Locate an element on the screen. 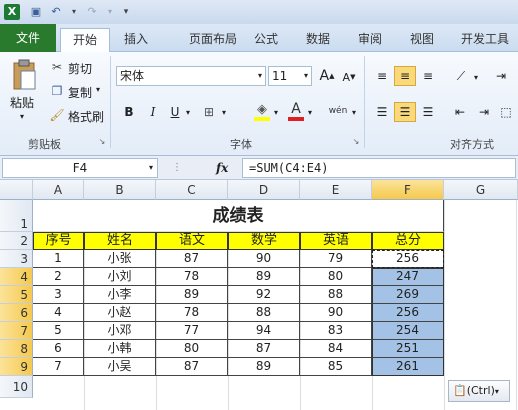 This screenshot has height=410, width=518. column-header-e: E is located at coordinates (336, 190).